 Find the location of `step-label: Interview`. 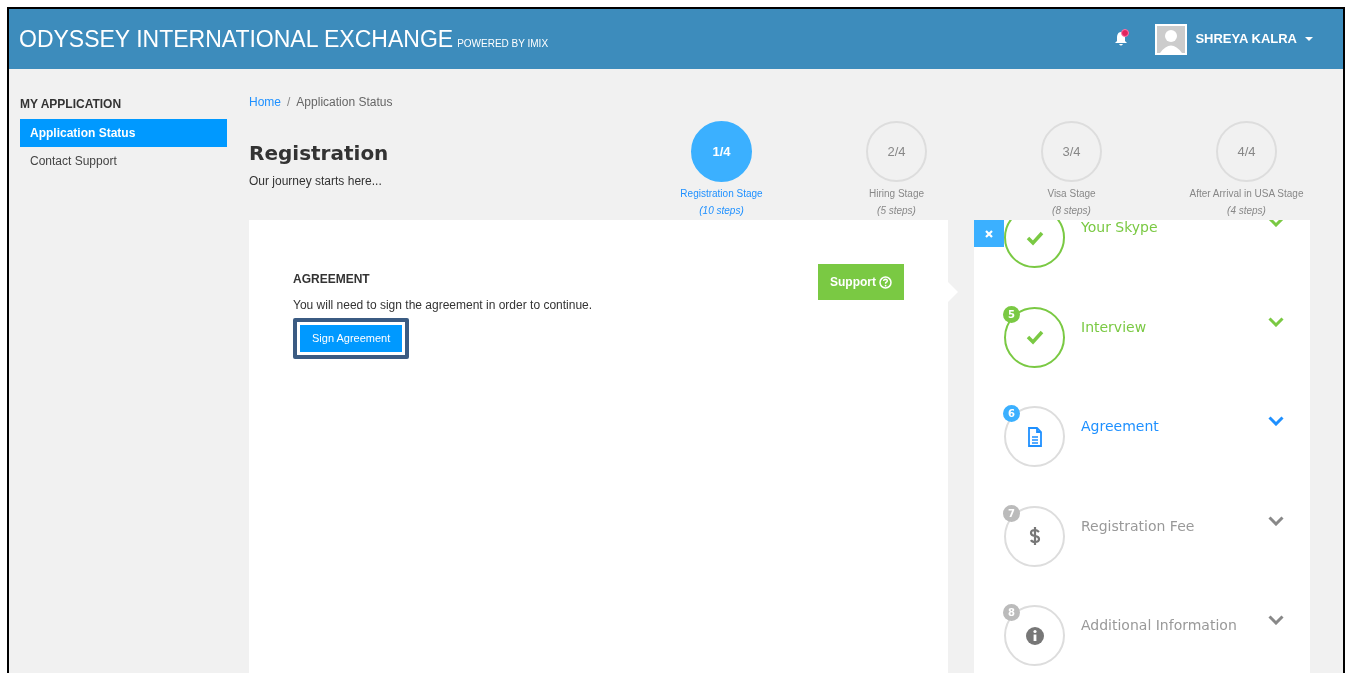

step-label: Interview is located at coordinates (1174, 327).